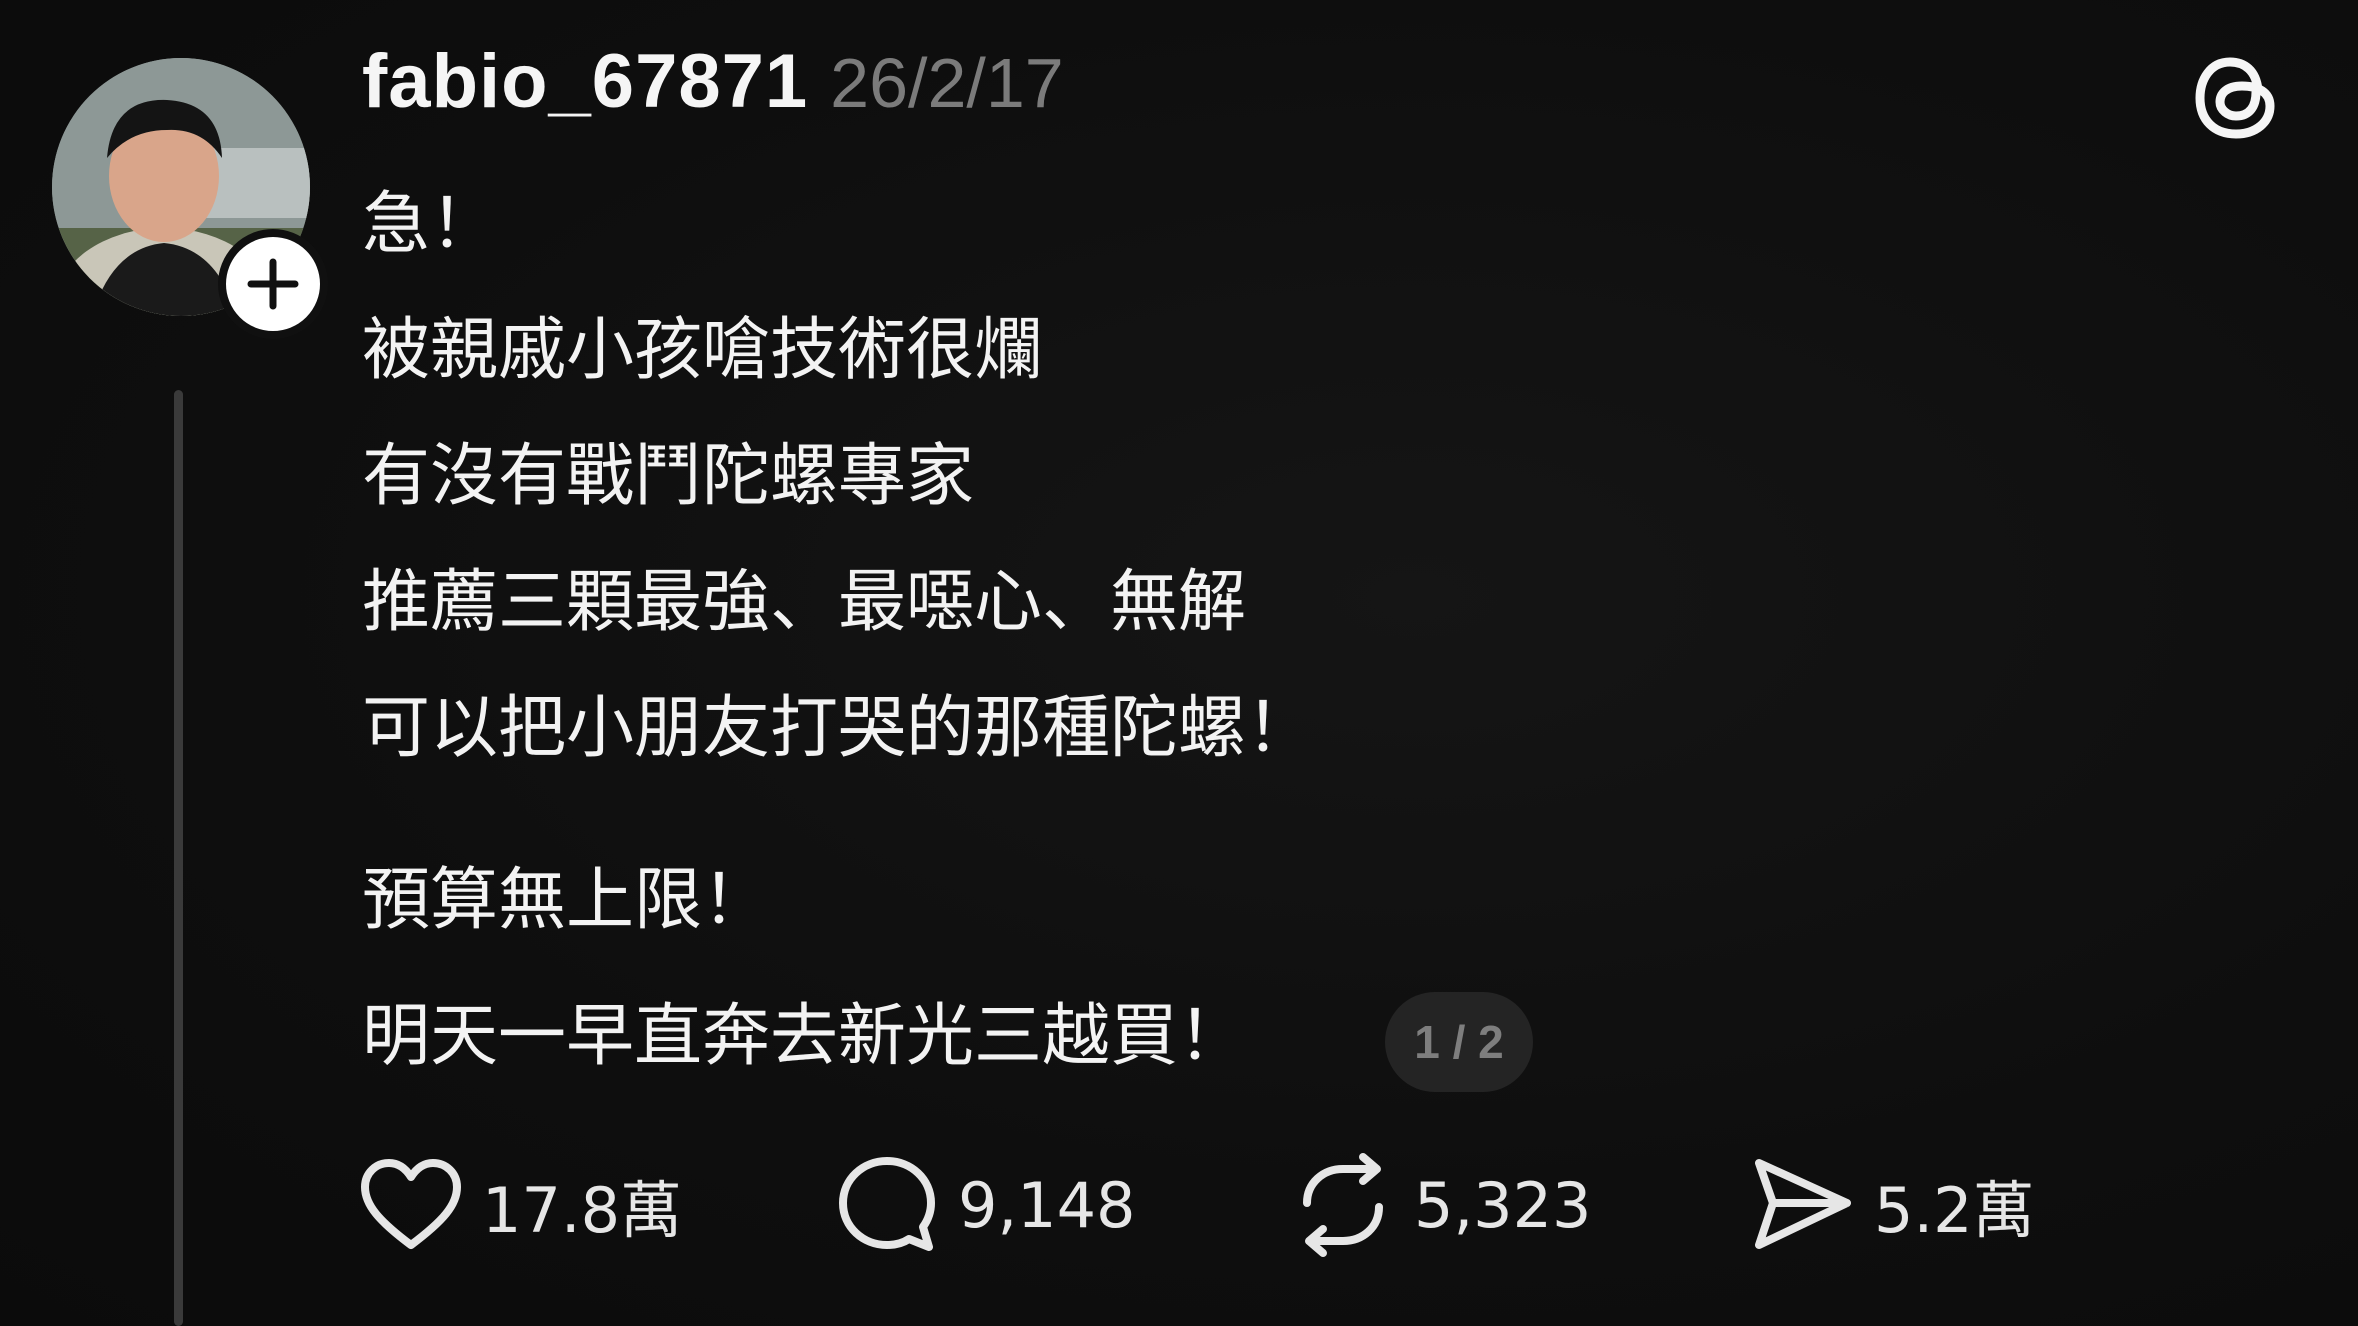 This screenshot has width=2358, height=1326. What do you see at coordinates (947, 83) in the screenshot?
I see `timestamp: 26/2/17` at bounding box center [947, 83].